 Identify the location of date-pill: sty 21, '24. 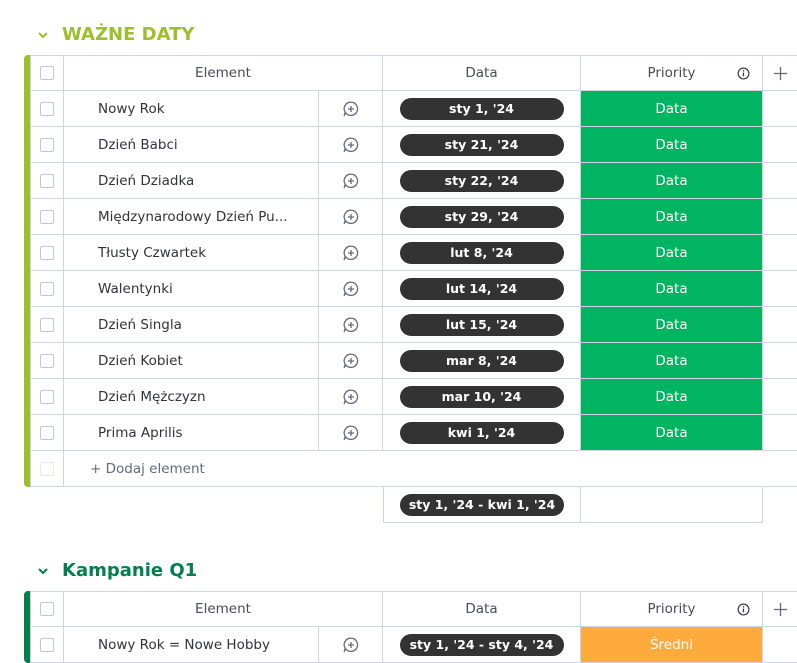
(481, 144).